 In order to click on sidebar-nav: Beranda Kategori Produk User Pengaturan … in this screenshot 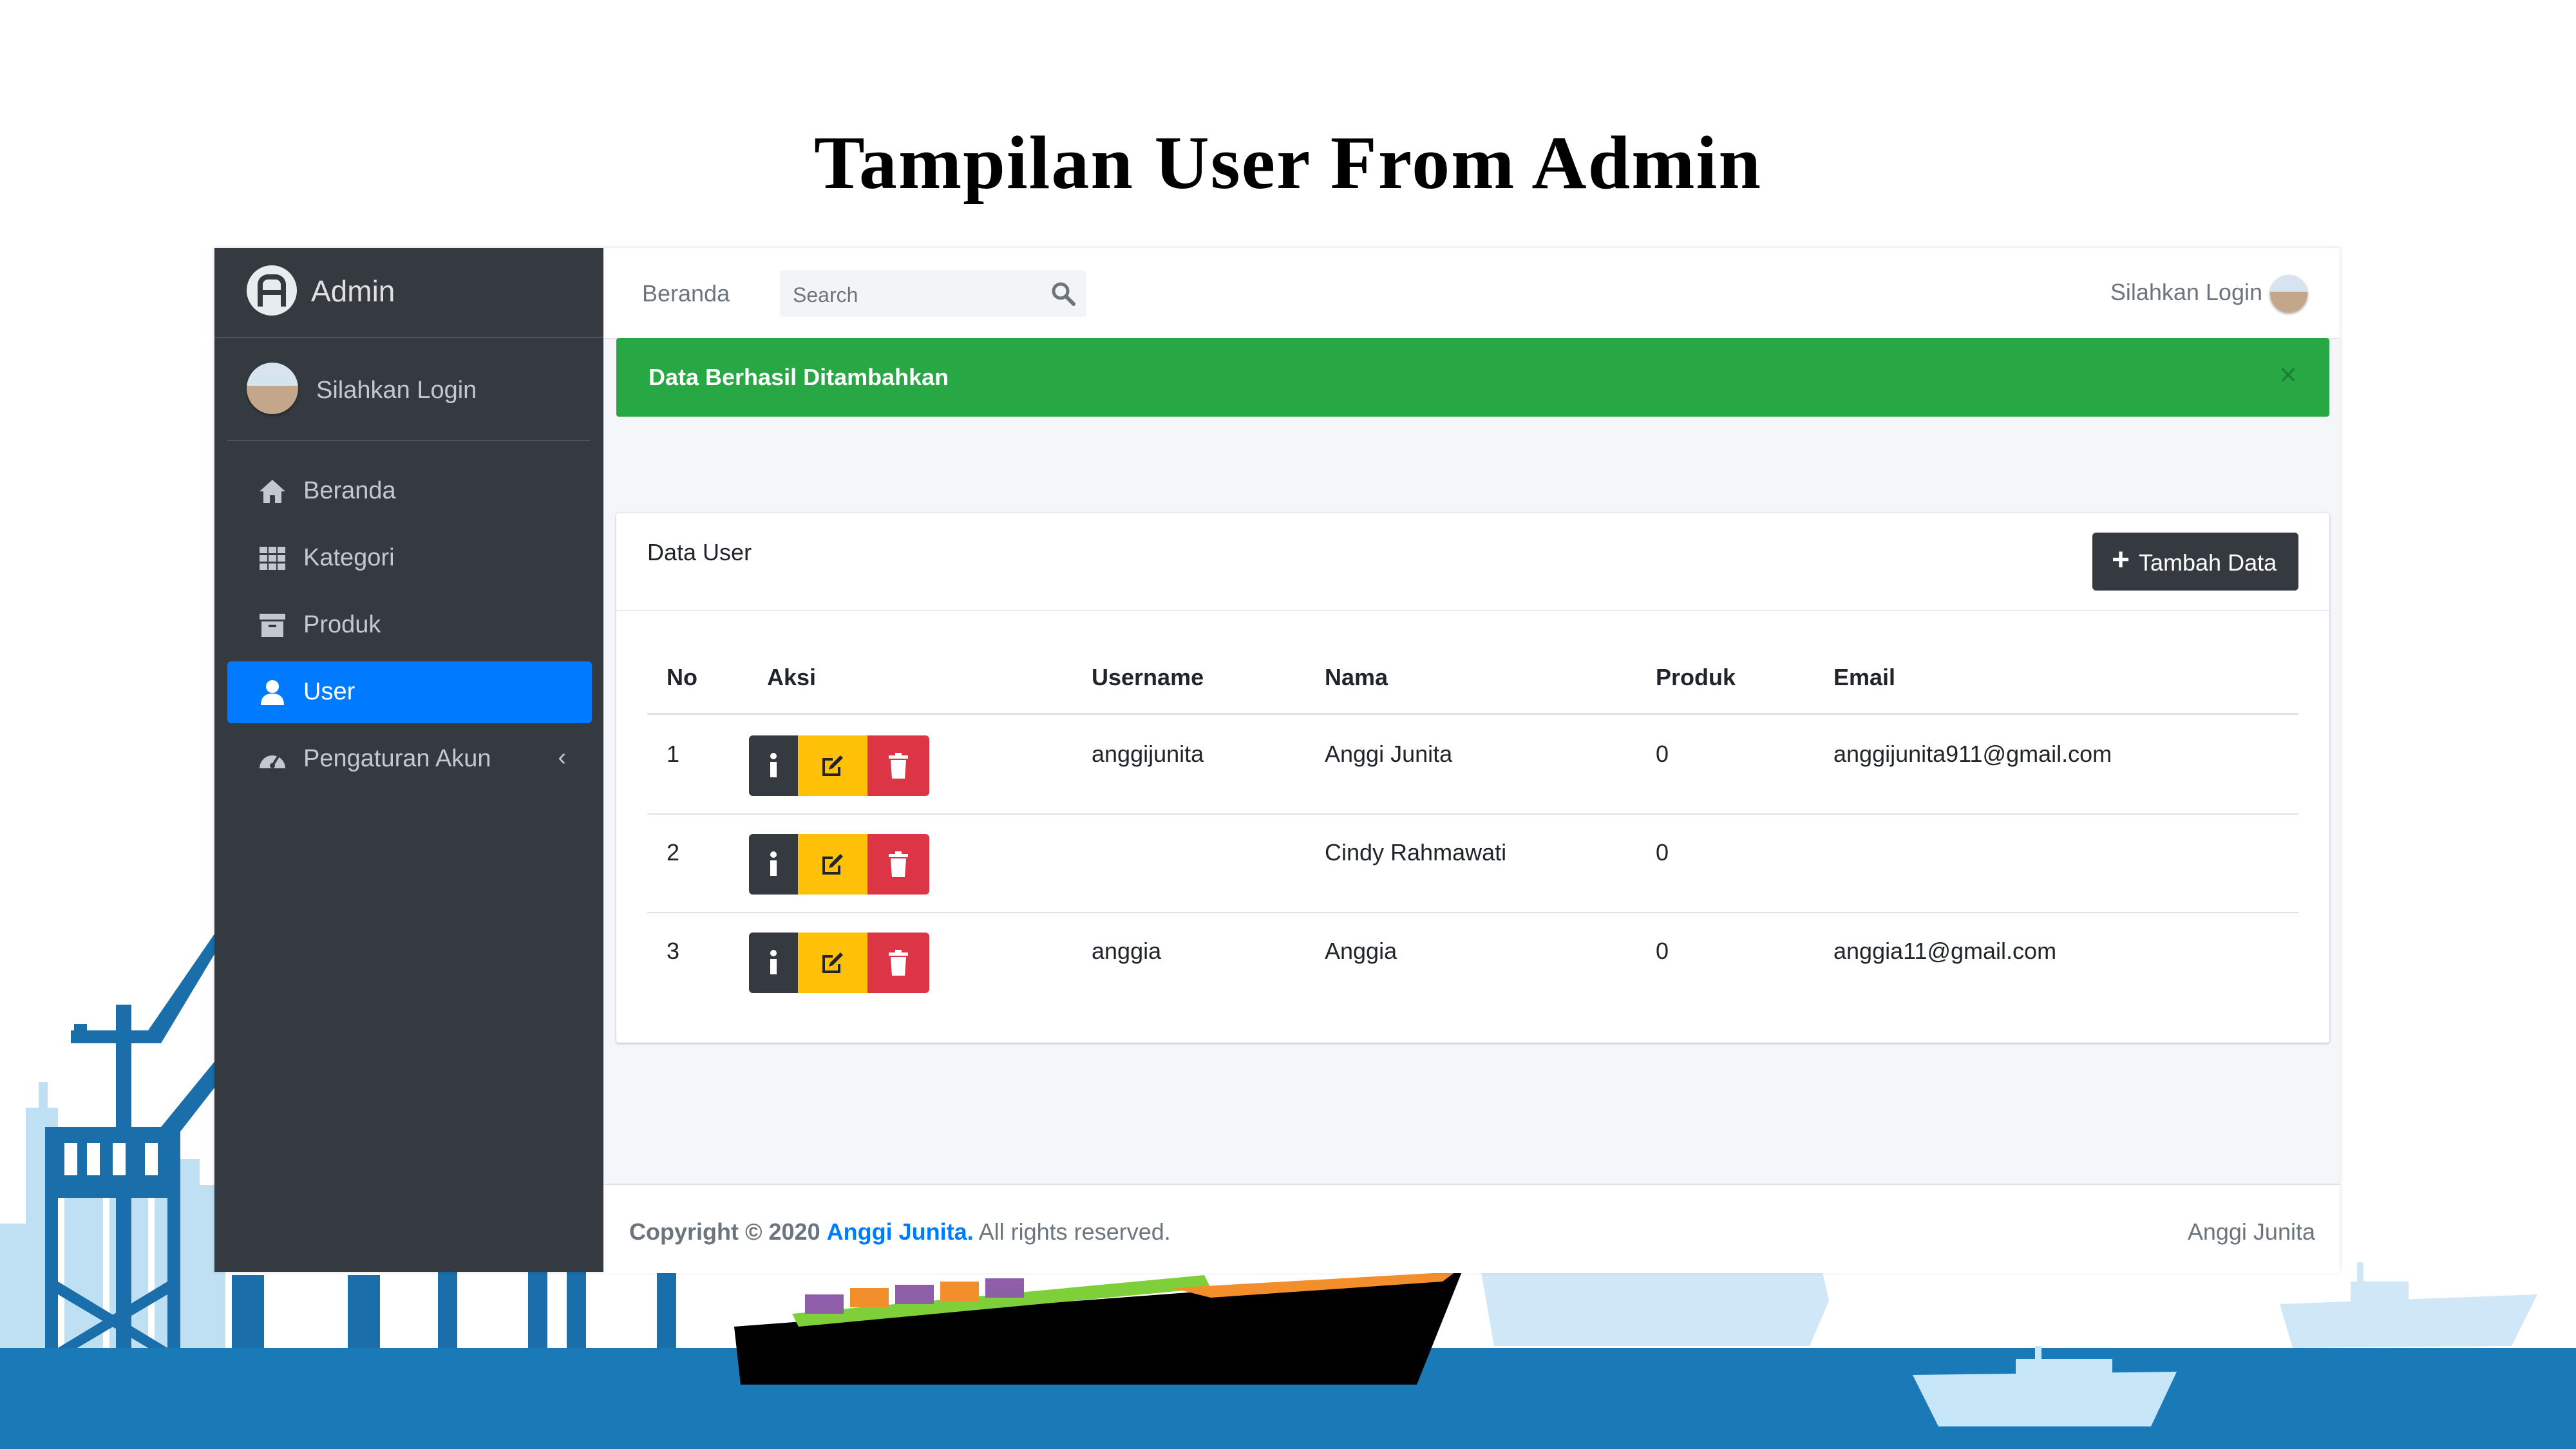, I will do `click(410, 627)`.